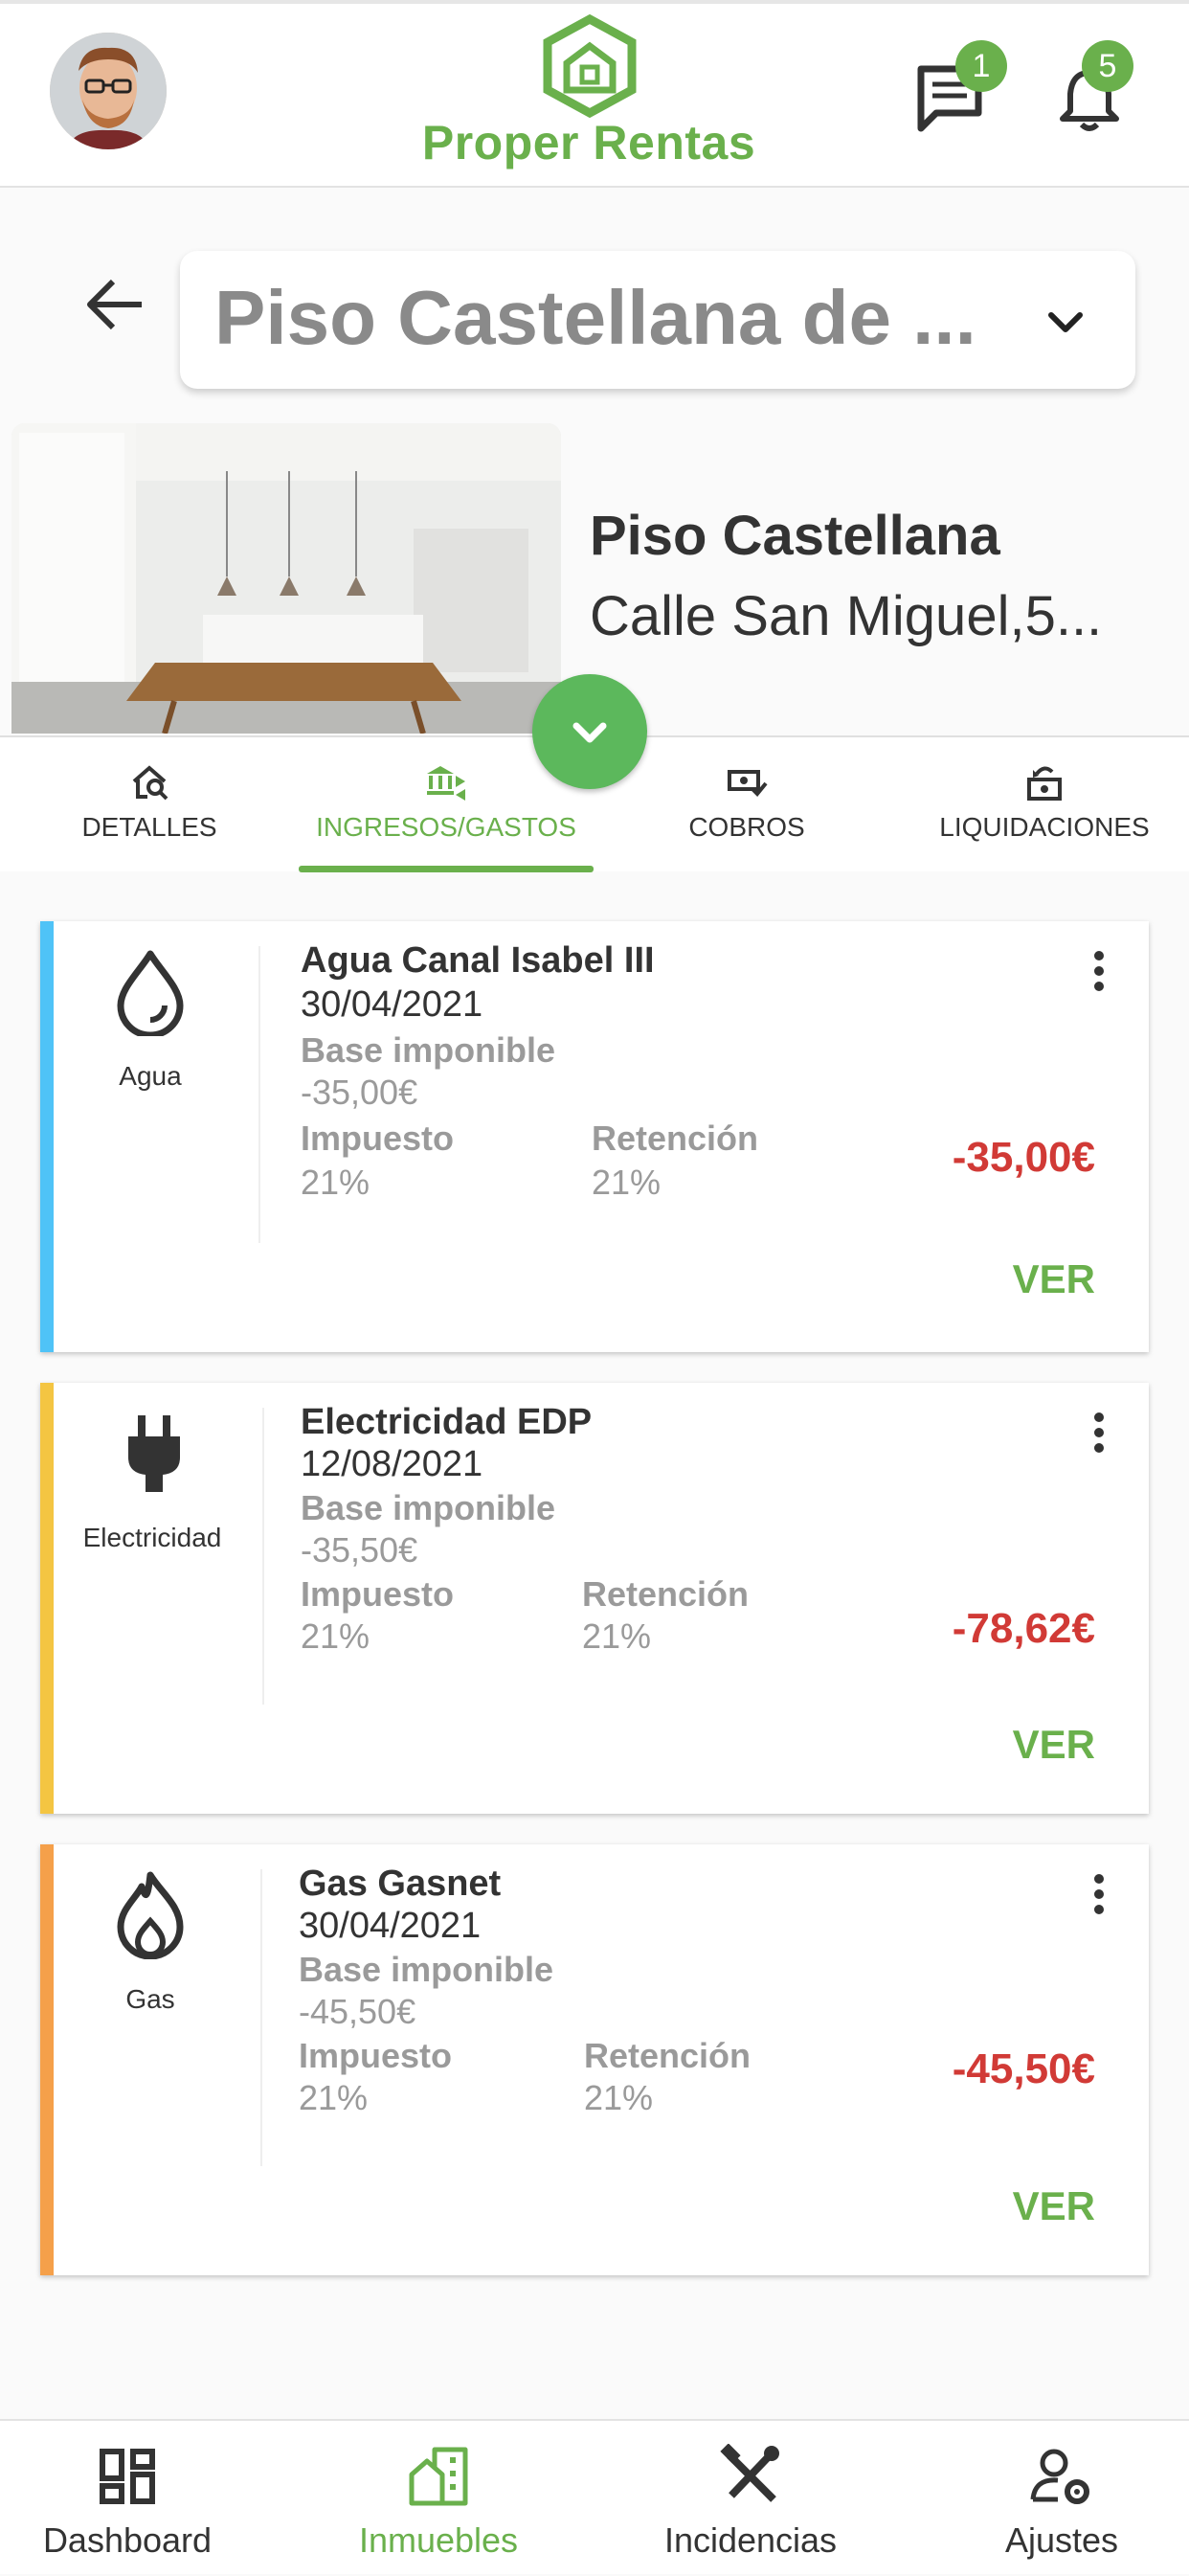  I want to click on back-arrow-icon, so click(114, 304).